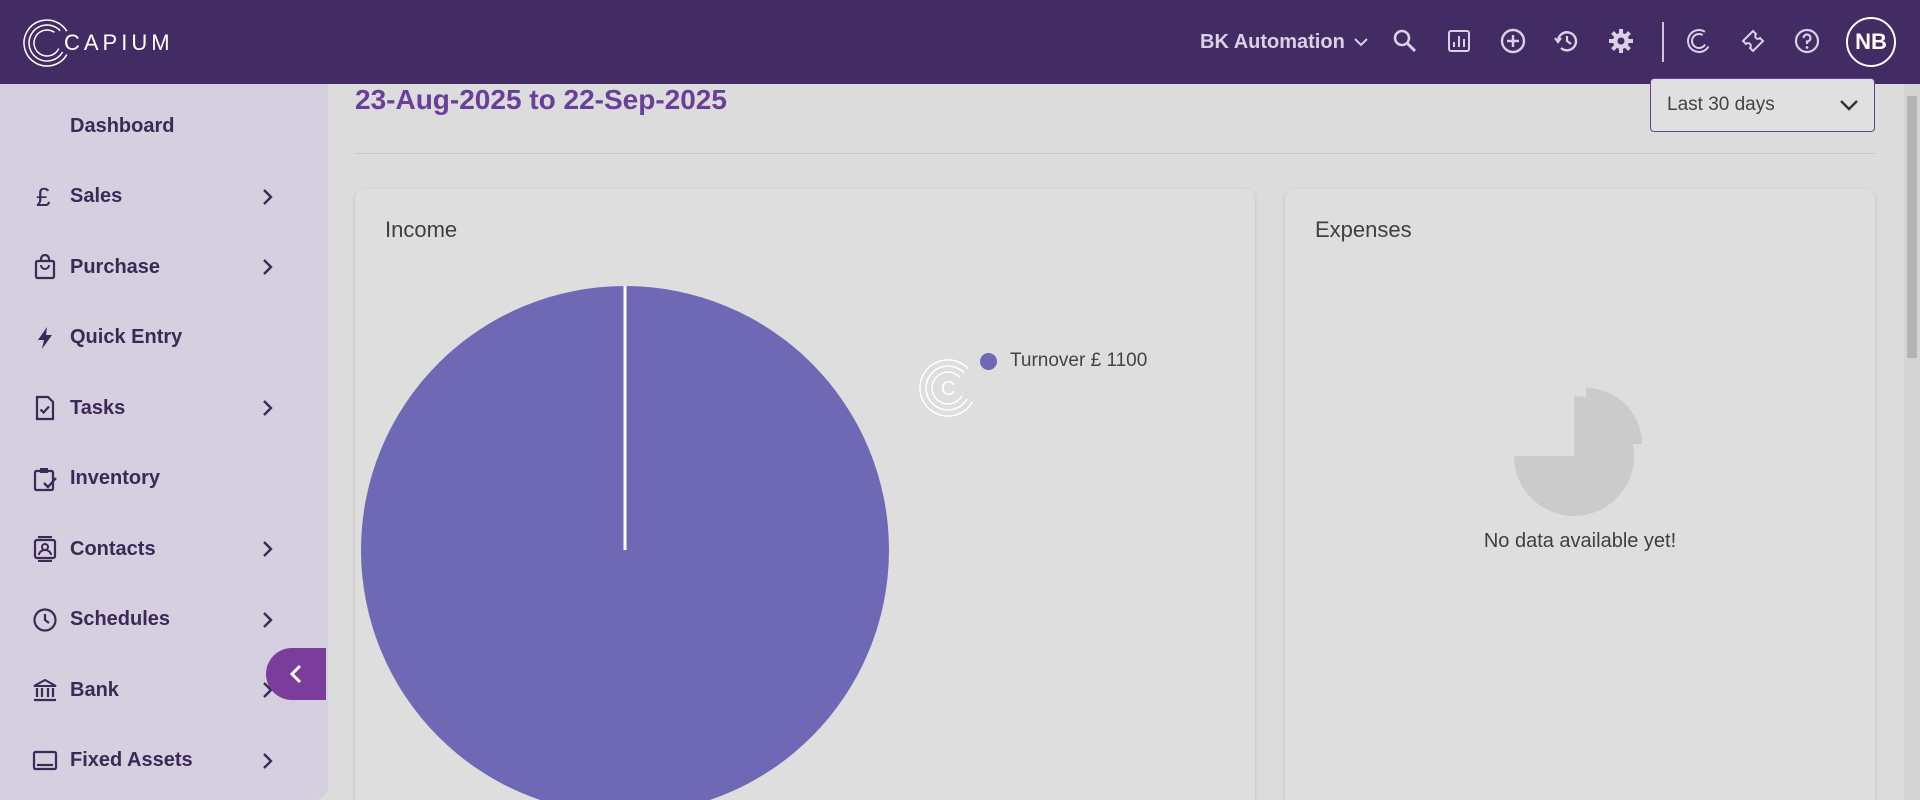 This screenshot has width=1920, height=800. What do you see at coordinates (1580, 541) in the screenshot?
I see `no-data-text: No data available yet!` at bounding box center [1580, 541].